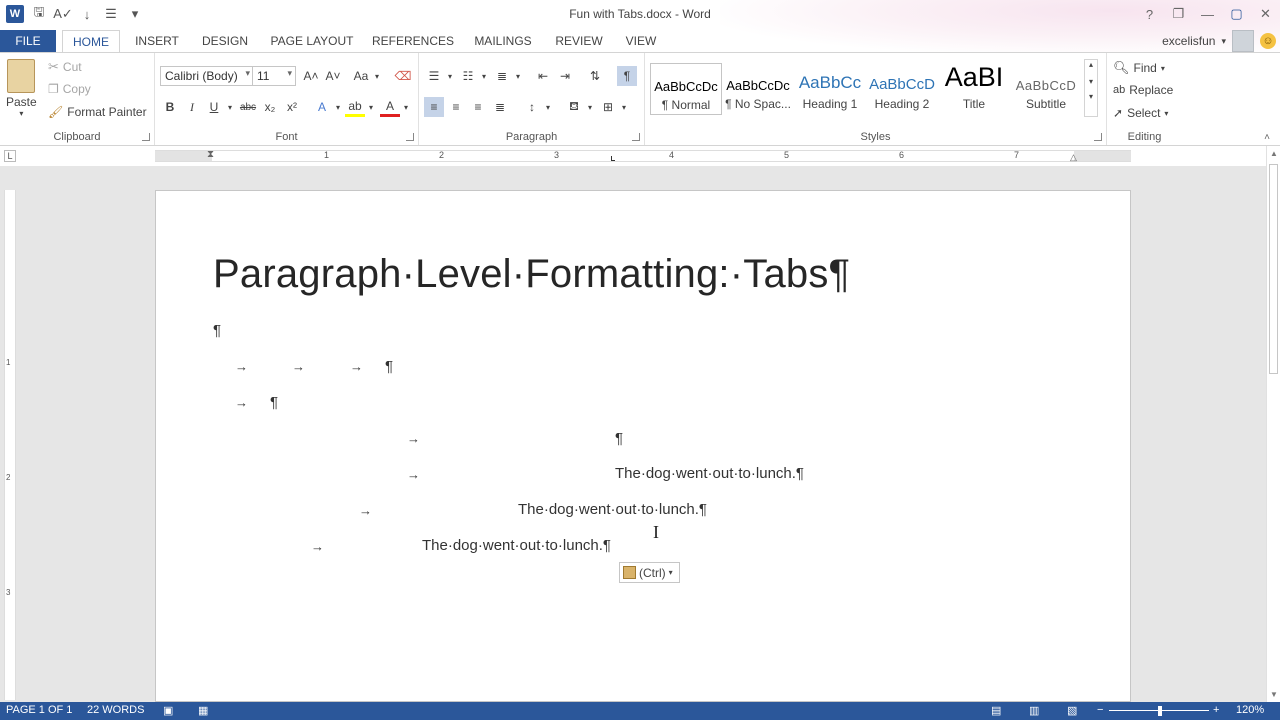  I want to click on tab-mailings: MAILINGS, so click(503, 41).